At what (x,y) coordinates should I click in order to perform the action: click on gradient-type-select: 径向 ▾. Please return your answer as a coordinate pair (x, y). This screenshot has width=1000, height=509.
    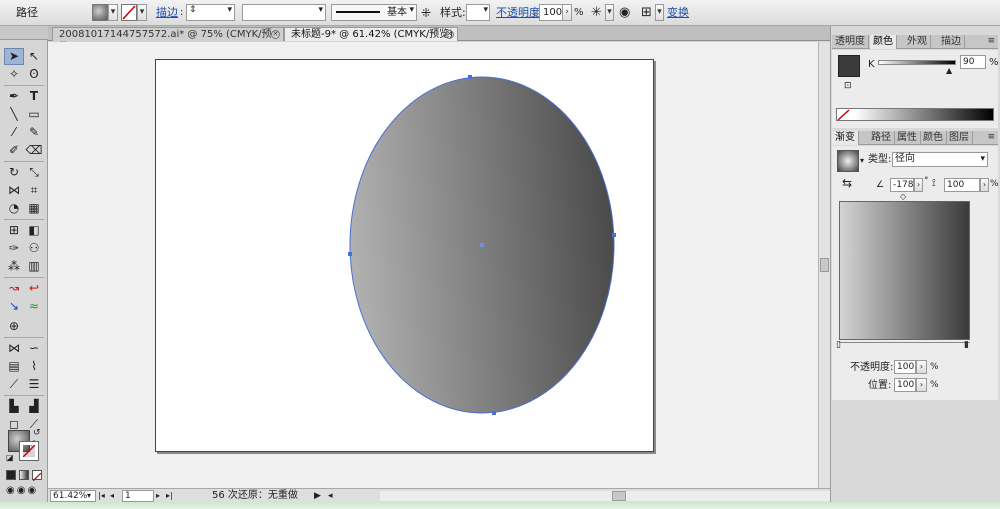
    Looking at the image, I should click on (940, 159).